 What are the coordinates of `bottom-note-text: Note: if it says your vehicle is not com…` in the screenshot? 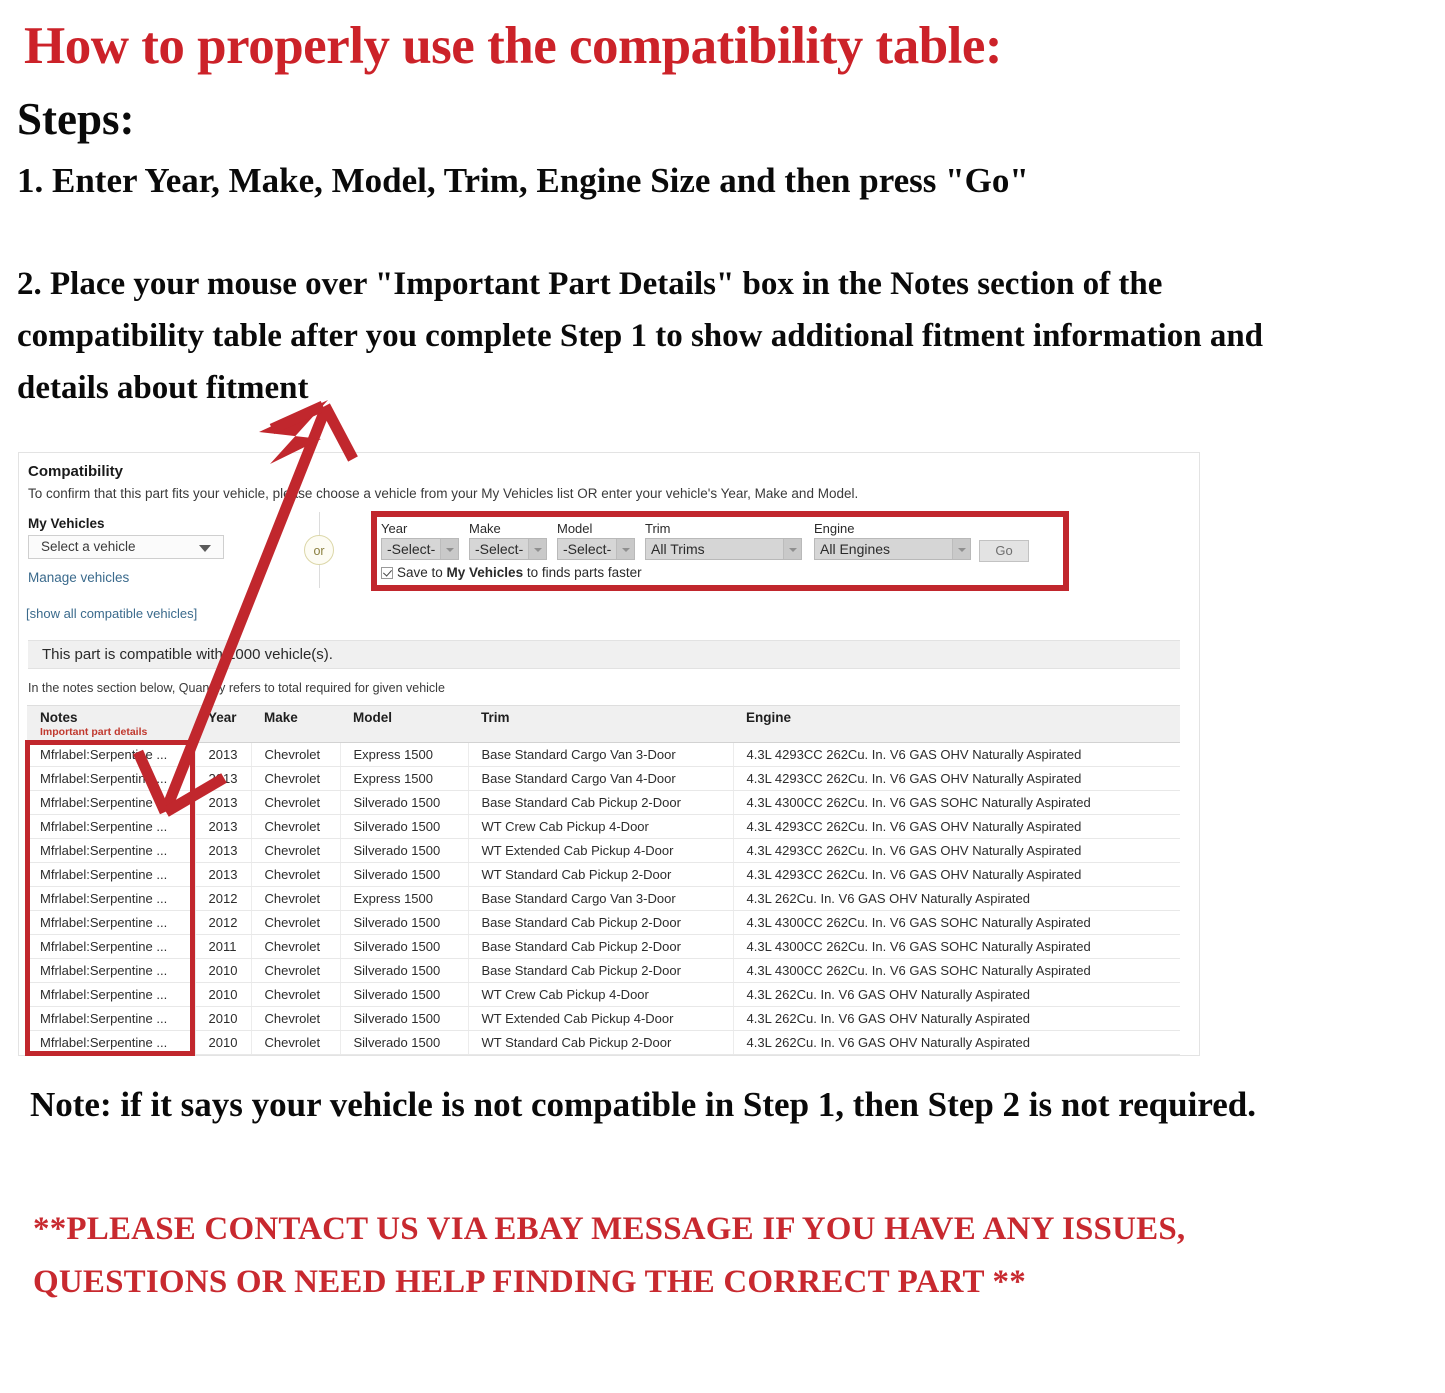 It's located at (643, 1104).